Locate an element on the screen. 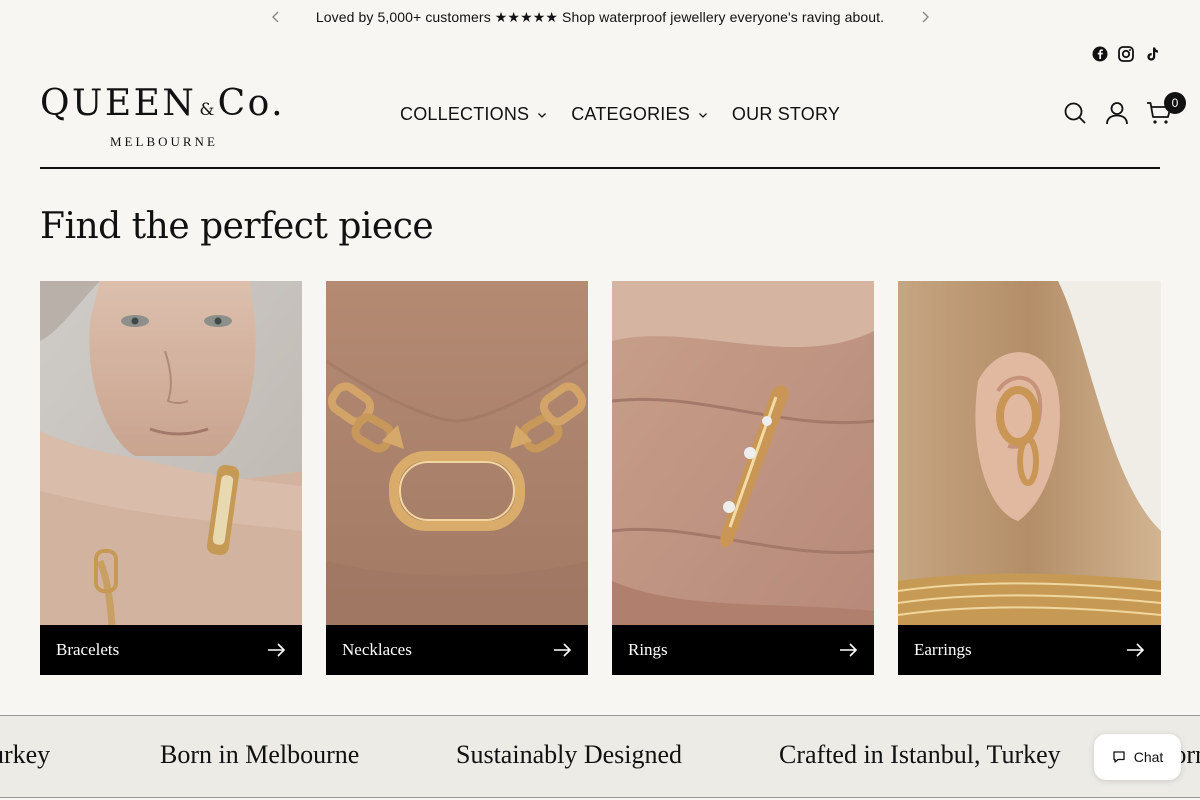 This screenshot has width=1200, height=800. instagram-link is located at coordinates (1126, 54).